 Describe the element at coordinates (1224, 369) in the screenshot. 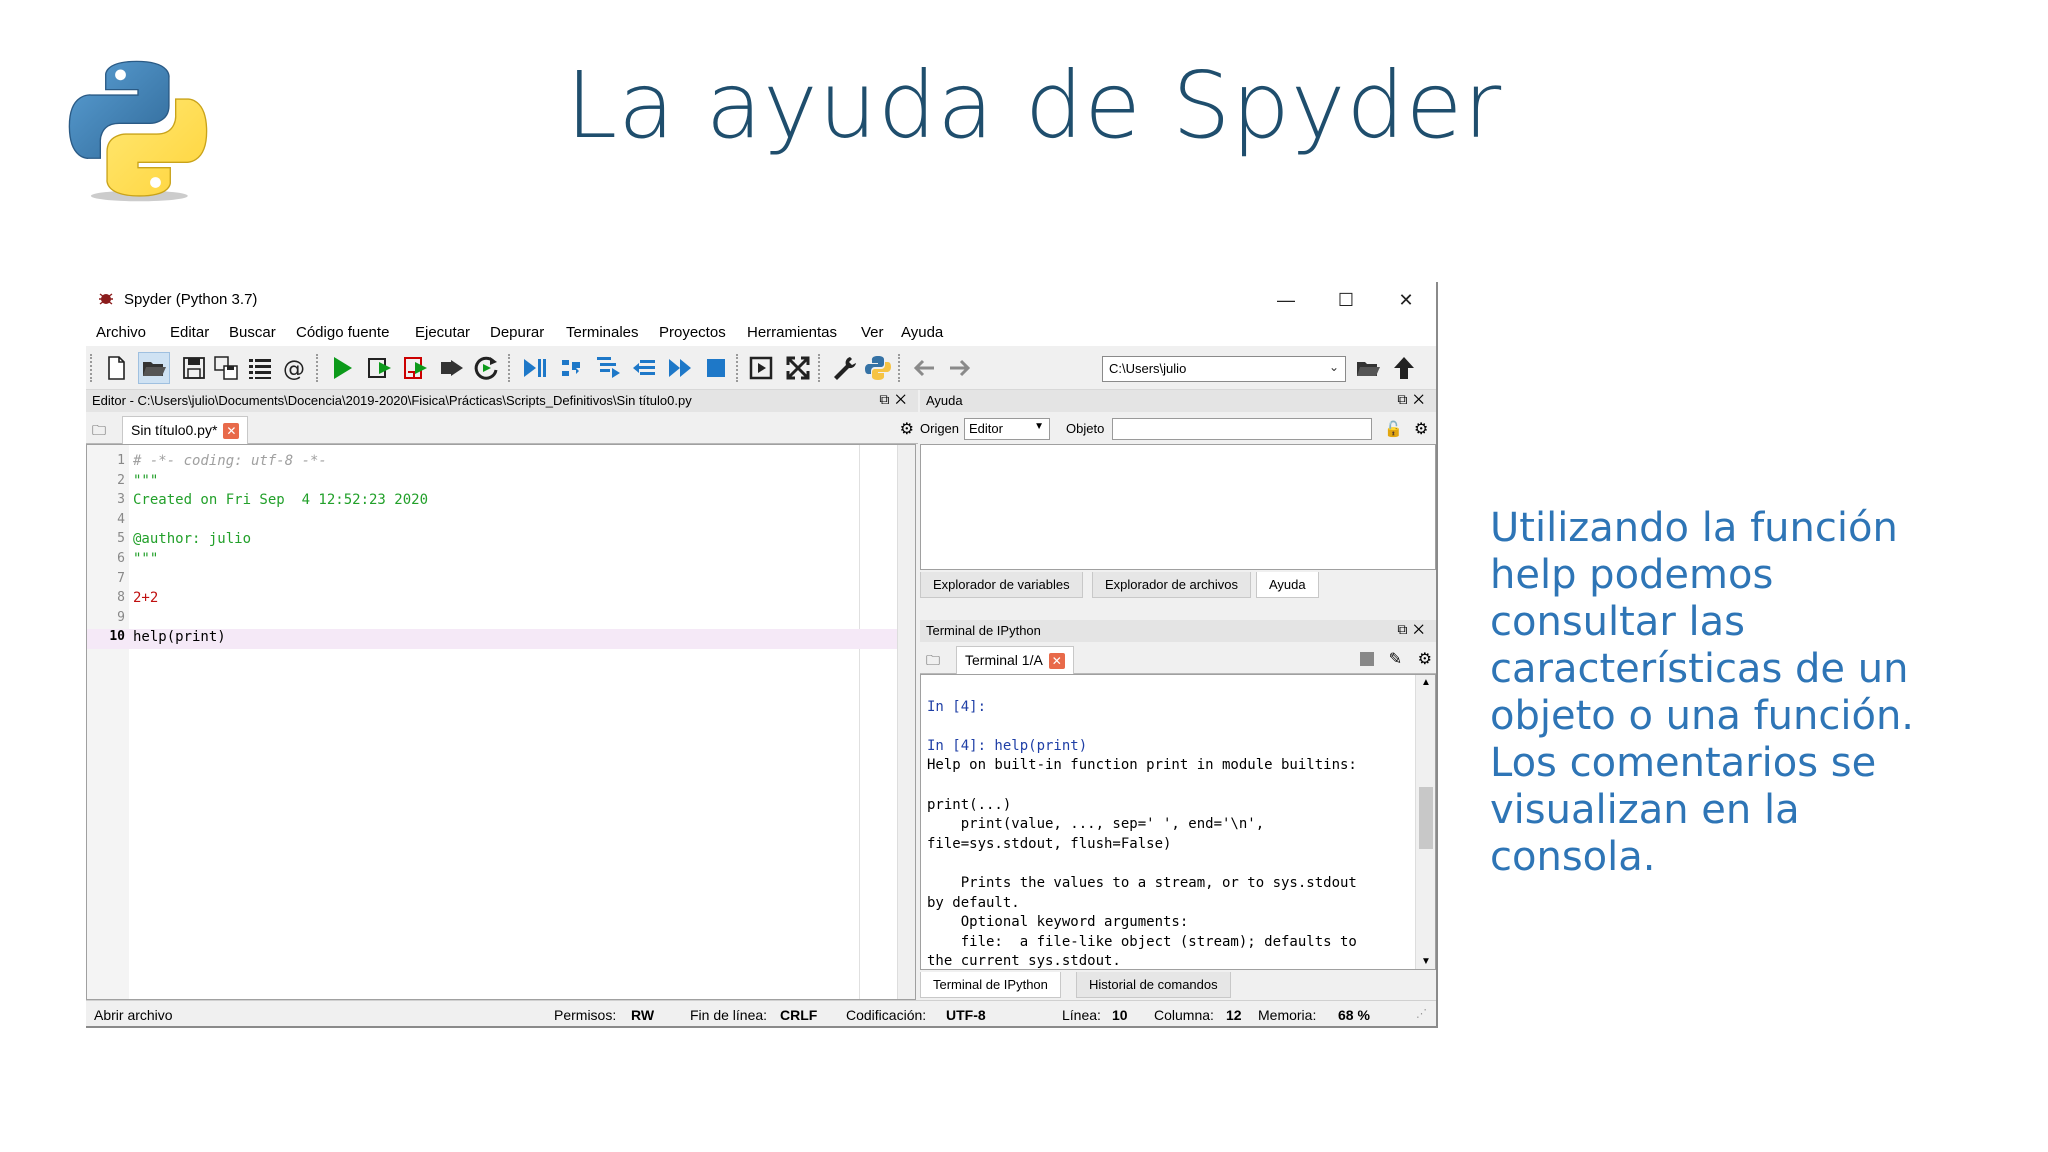

I see `working-directory-combo: C:\Users\julio ⌄` at that location.